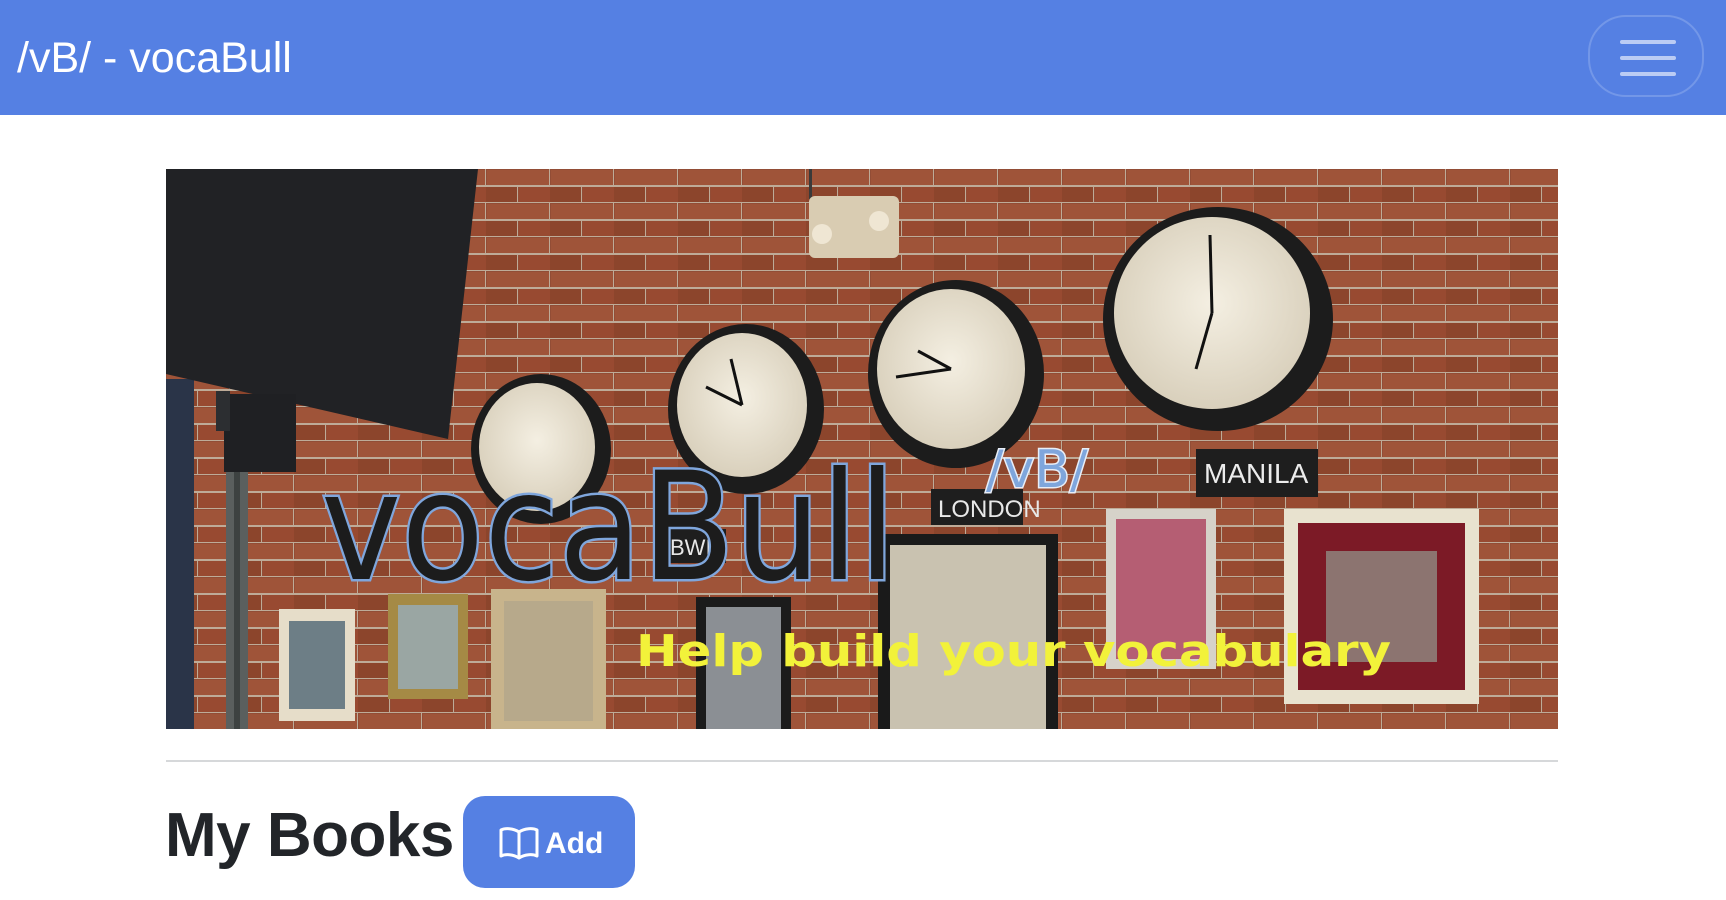 The image size is (1726, 900). Describe the element at coordinates (154, 58) in the screenshot. I see `navbar-brand: /vB/ - vocaBull` at that location.